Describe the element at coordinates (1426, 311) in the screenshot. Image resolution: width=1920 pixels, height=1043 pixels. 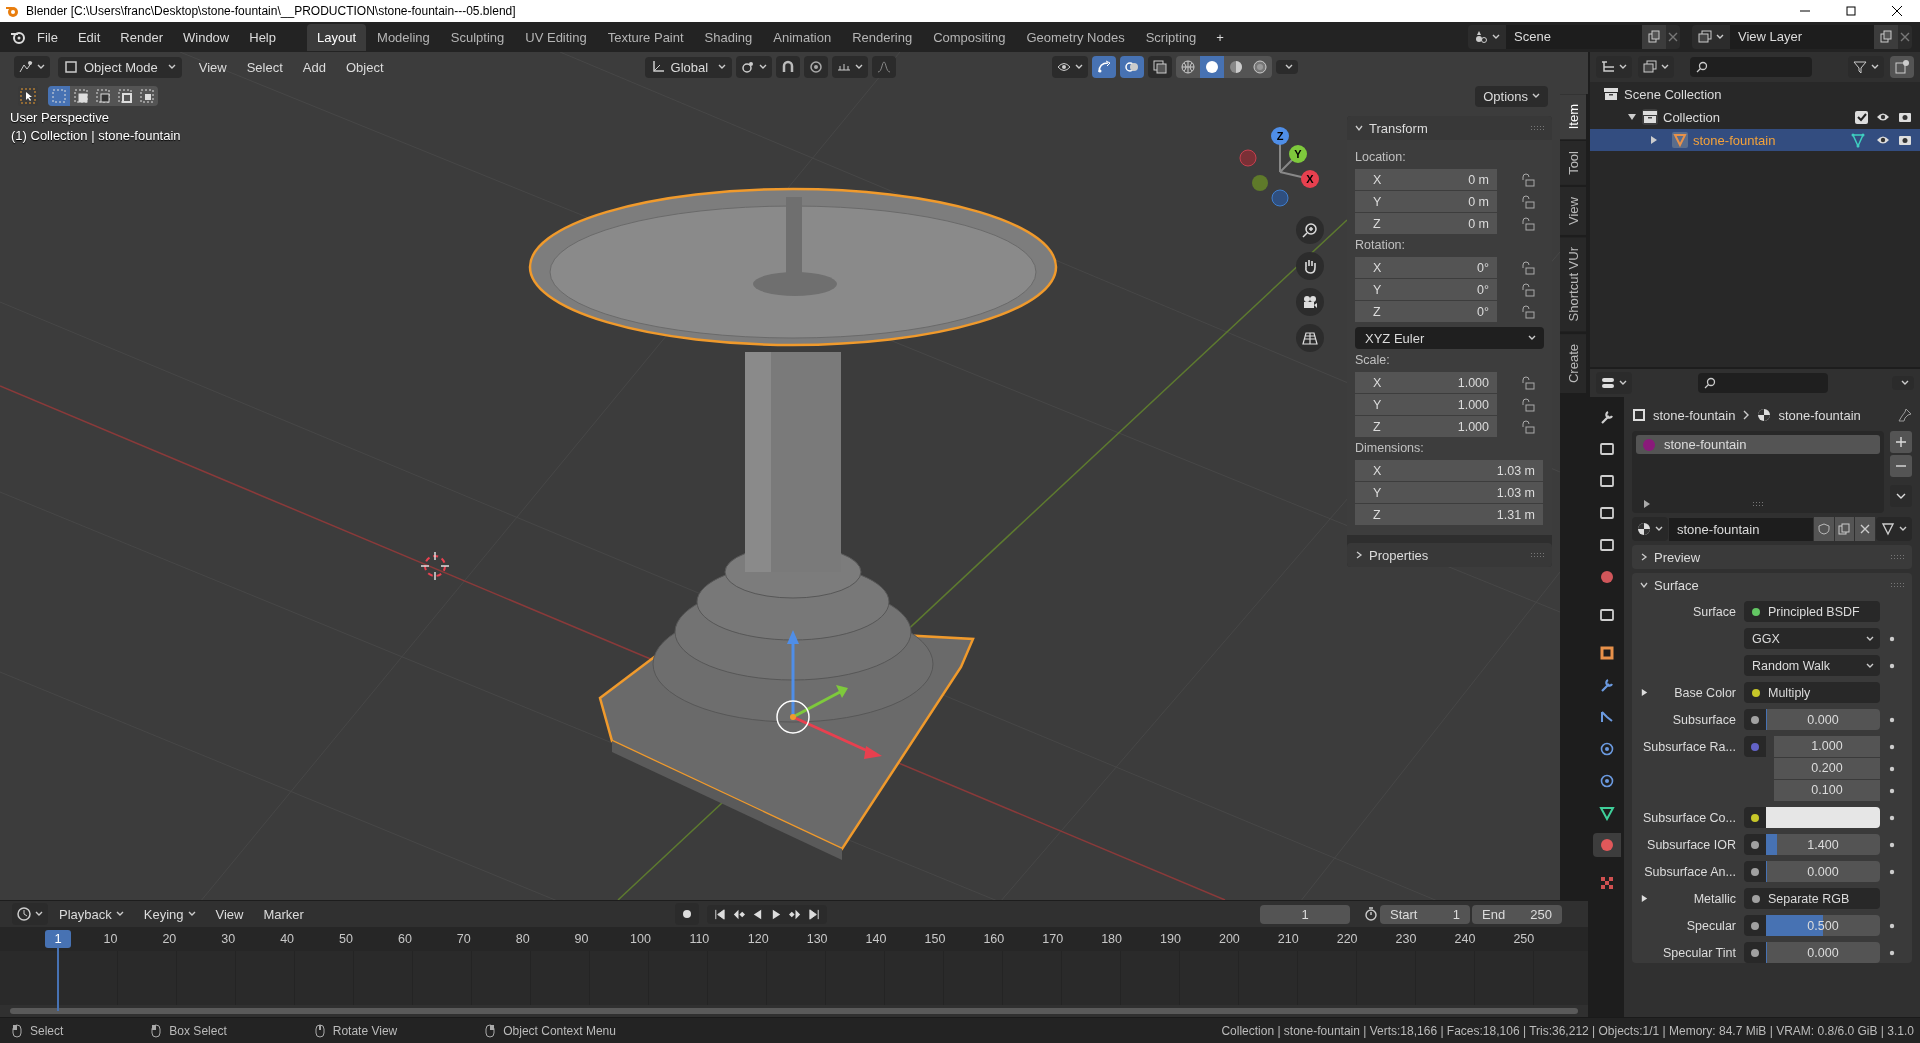
I see `number-field: Z 0°` at that location.